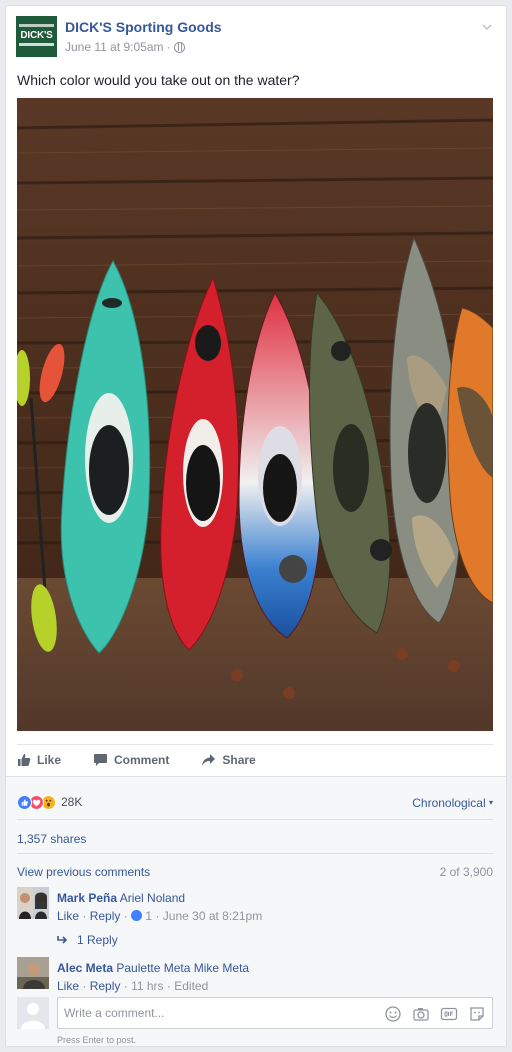 This screenshot has height=1052, width=512. I want to click on like-reaction-icon, so click(24, 802).